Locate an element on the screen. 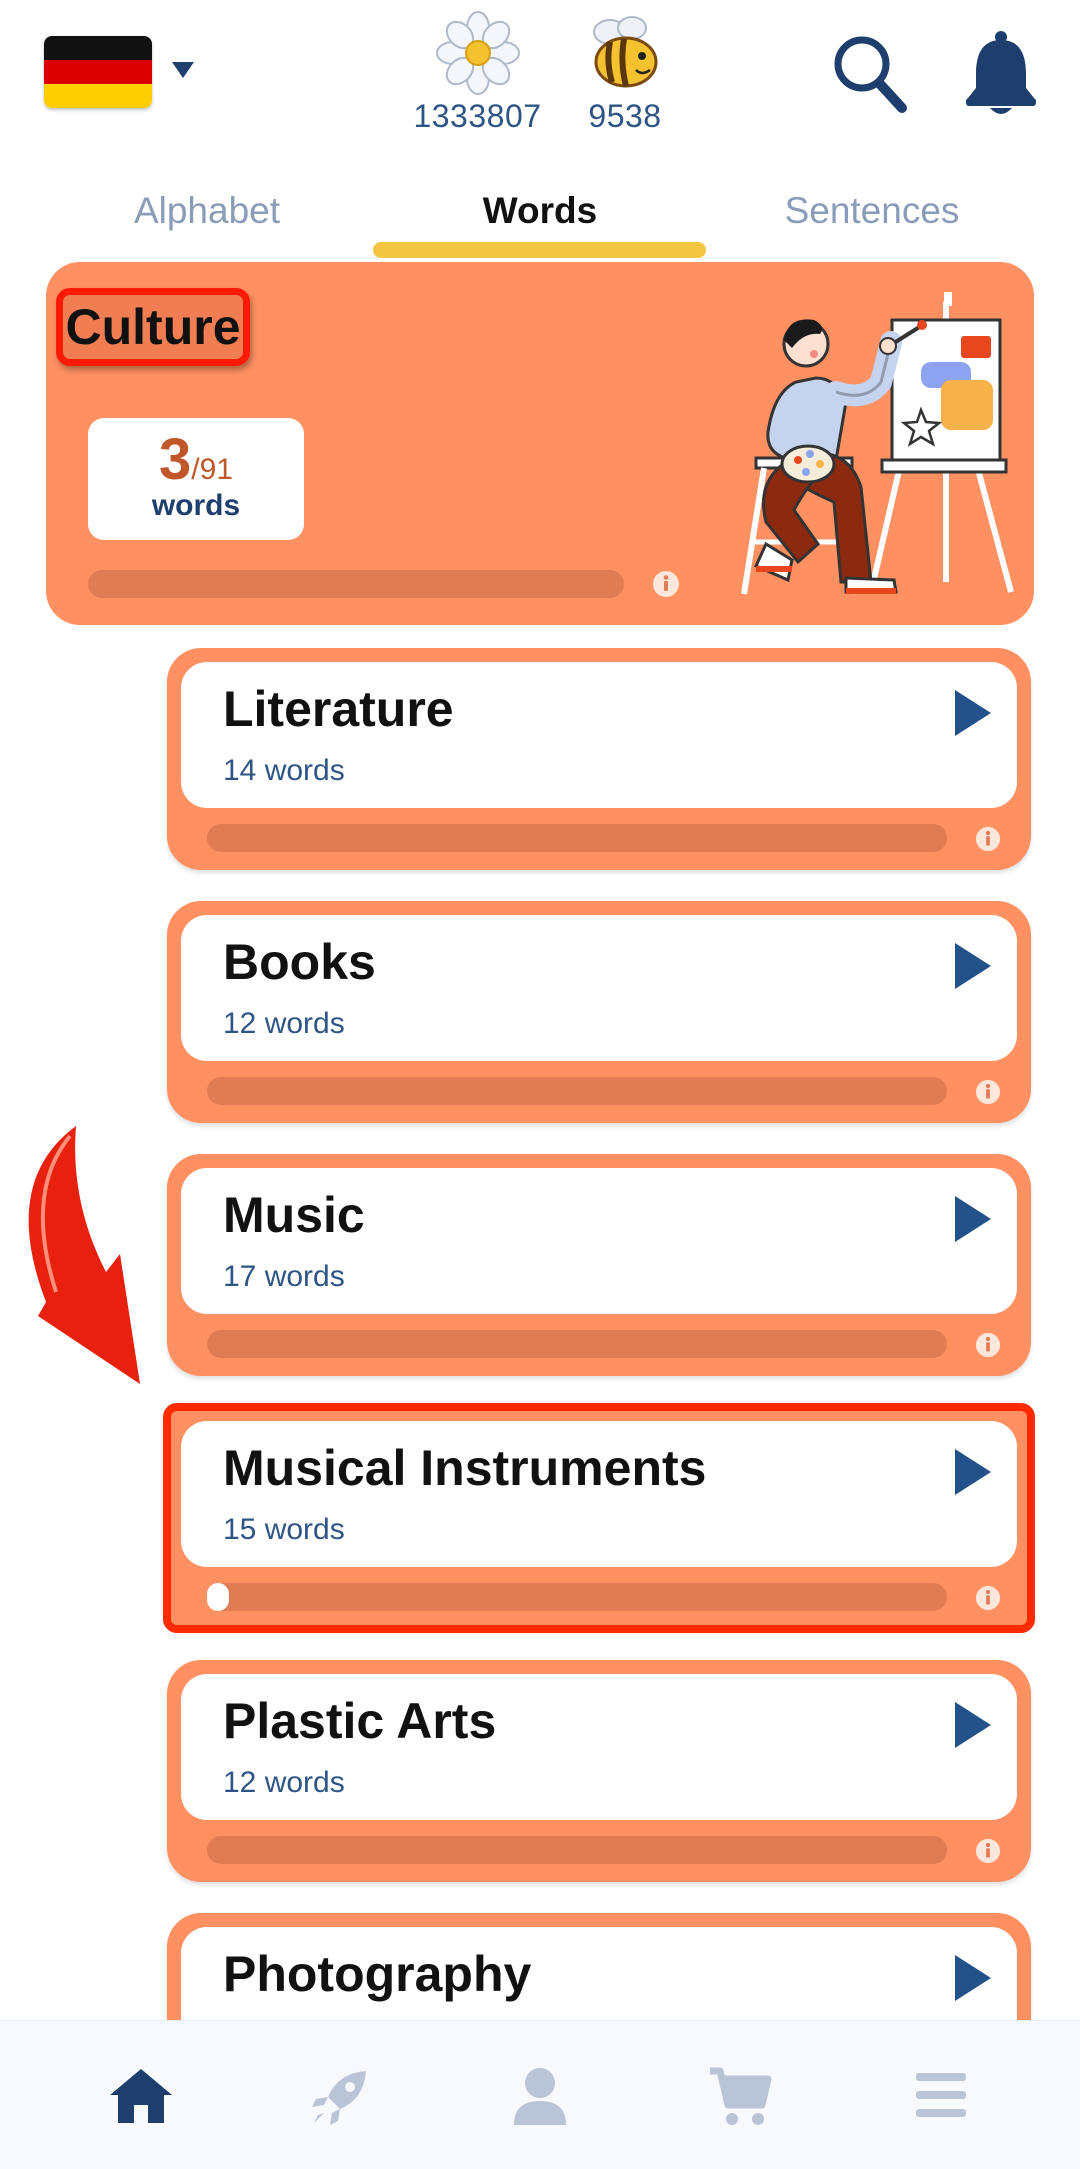 This screenshot has width=1080, height=2169. bees-count: 9538 is located at coordinates (625, 116).